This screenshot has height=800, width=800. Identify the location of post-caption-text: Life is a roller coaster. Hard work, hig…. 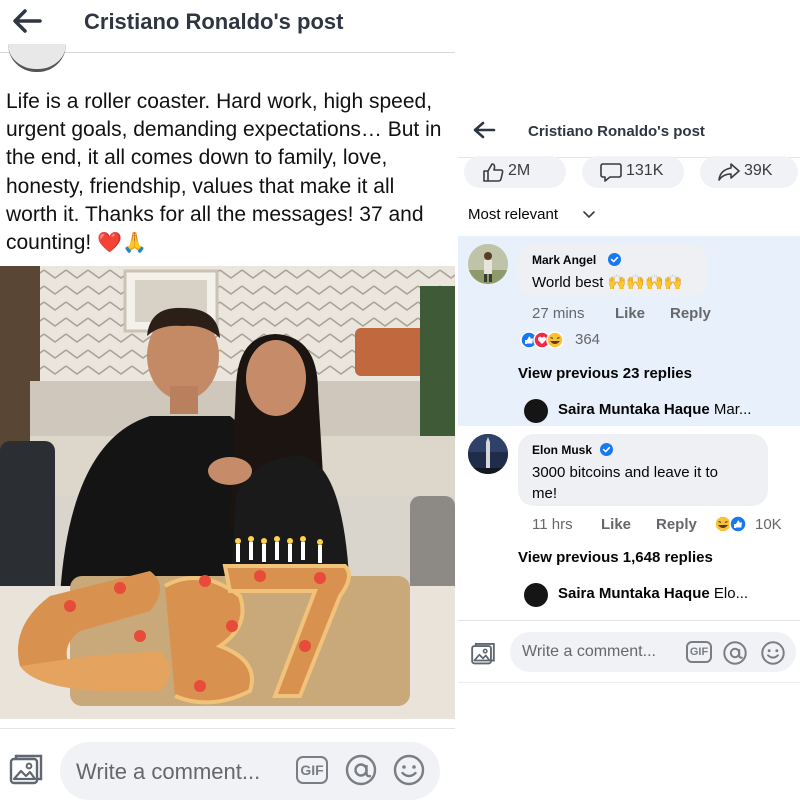
(224, 172).